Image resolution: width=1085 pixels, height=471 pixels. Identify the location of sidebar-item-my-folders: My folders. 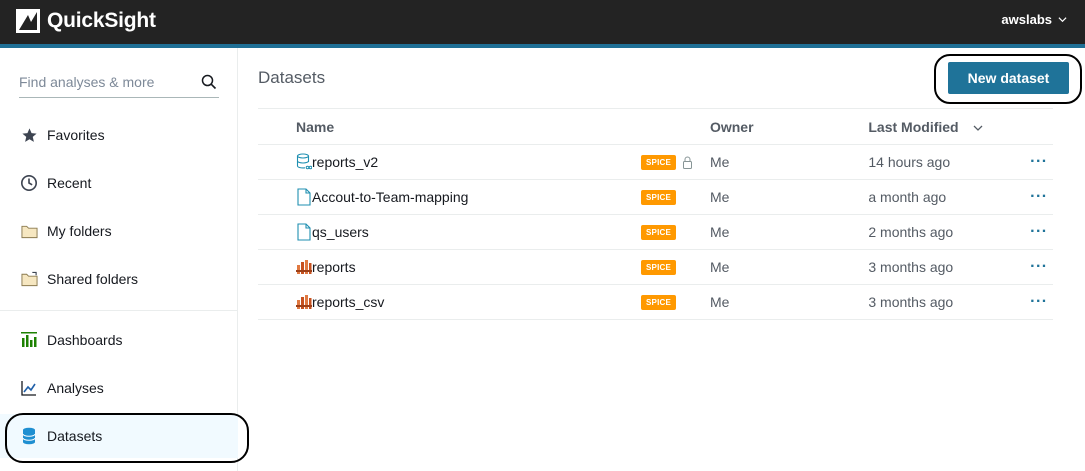
(119, 231).